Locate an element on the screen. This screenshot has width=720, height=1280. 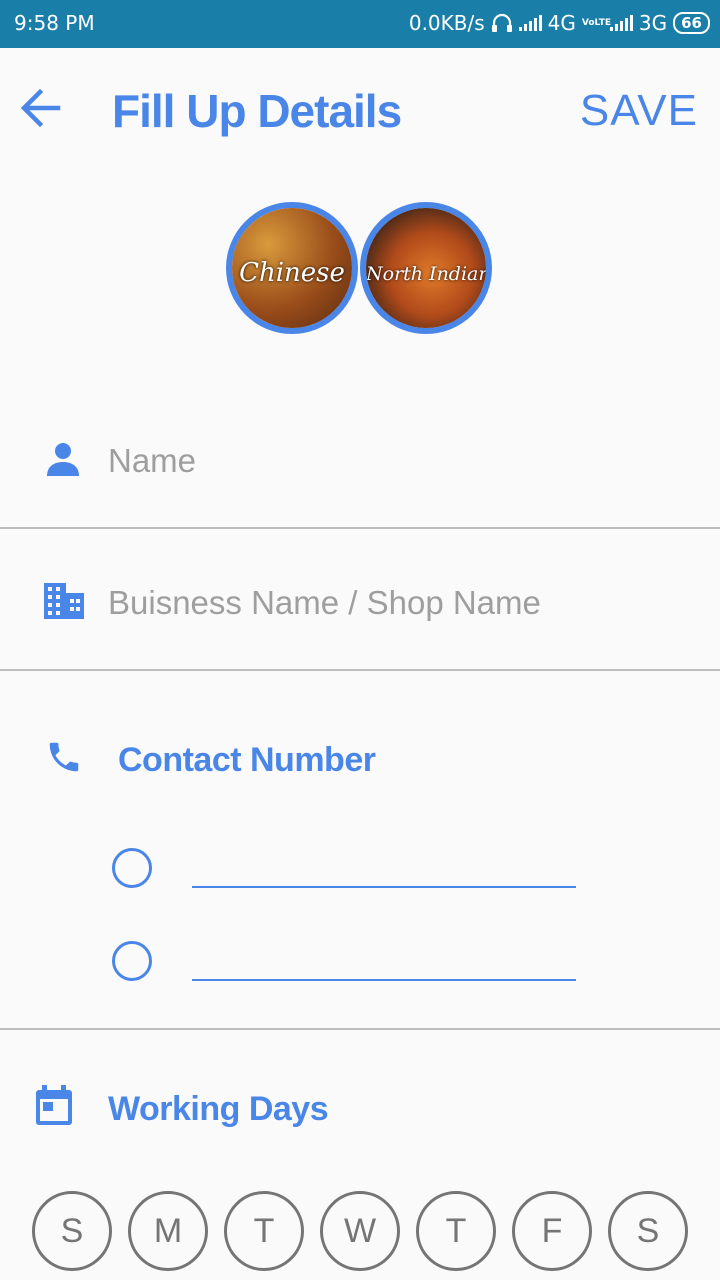
day-sunday: S is located at coordinates (72, 1231).